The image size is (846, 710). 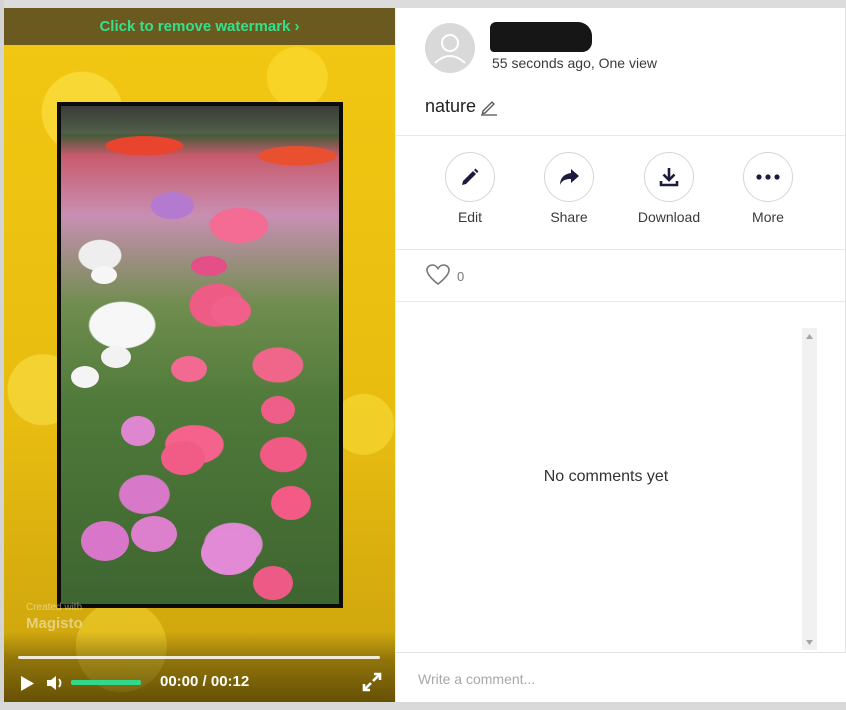 I want to click on volume-slider, so click(x=106, y=682).